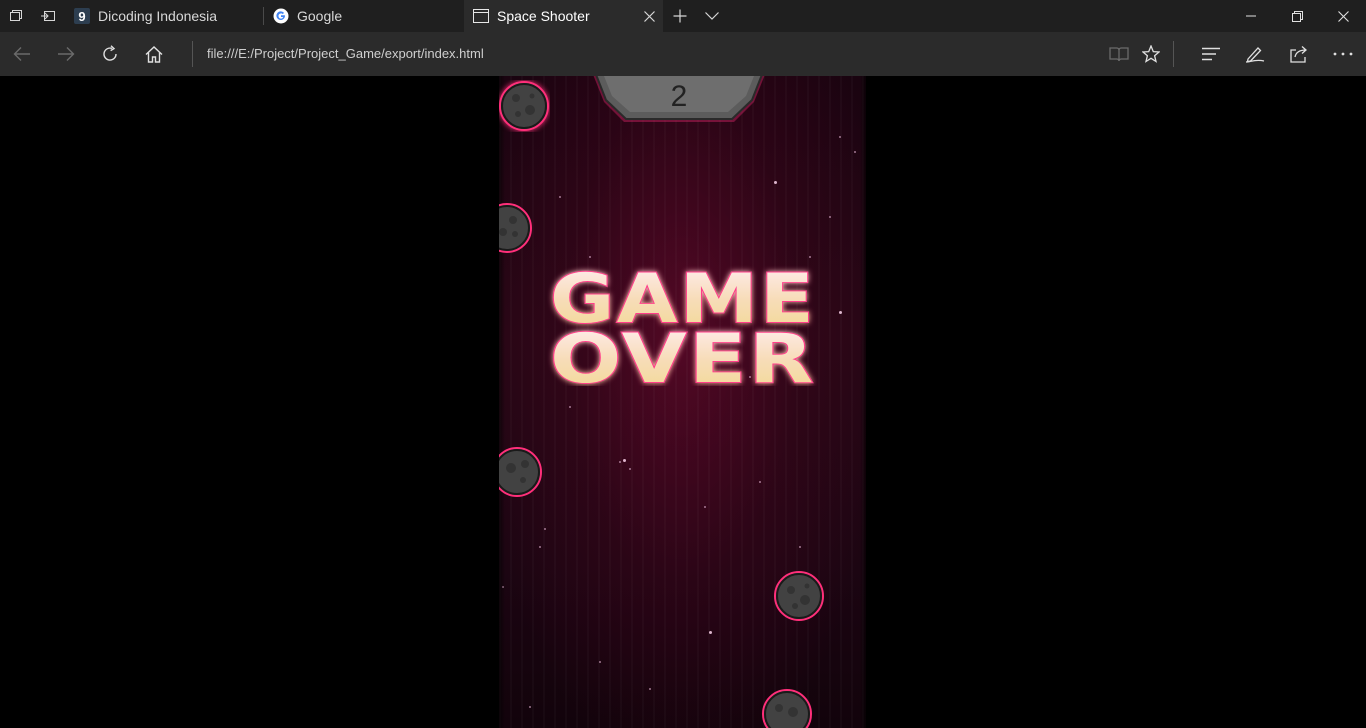 The image size is (1366, 728). I want to click on google-icon, so click(281, 16).